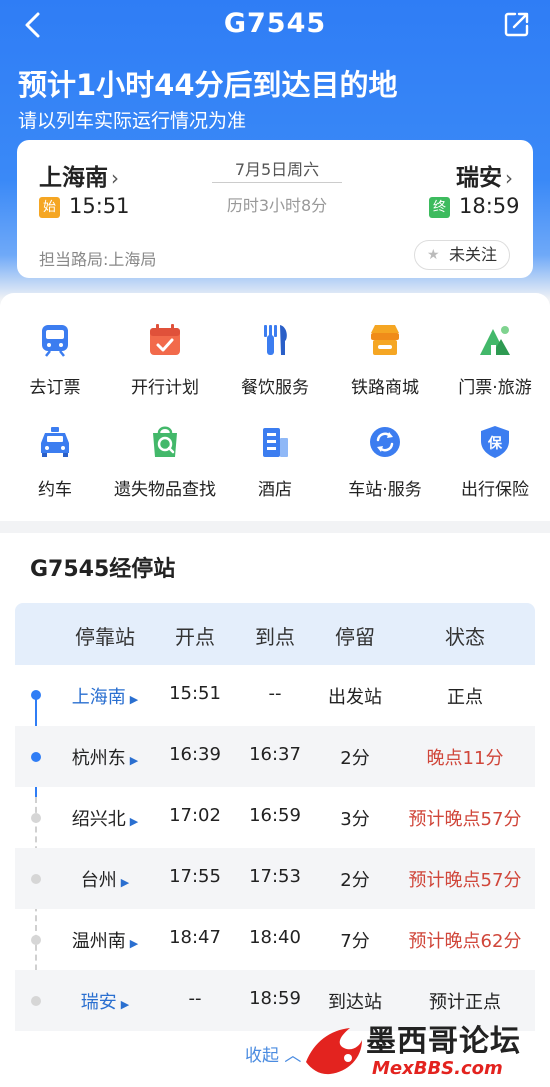  I want to click on arrival-cell: 18:59, so click(275, 998).